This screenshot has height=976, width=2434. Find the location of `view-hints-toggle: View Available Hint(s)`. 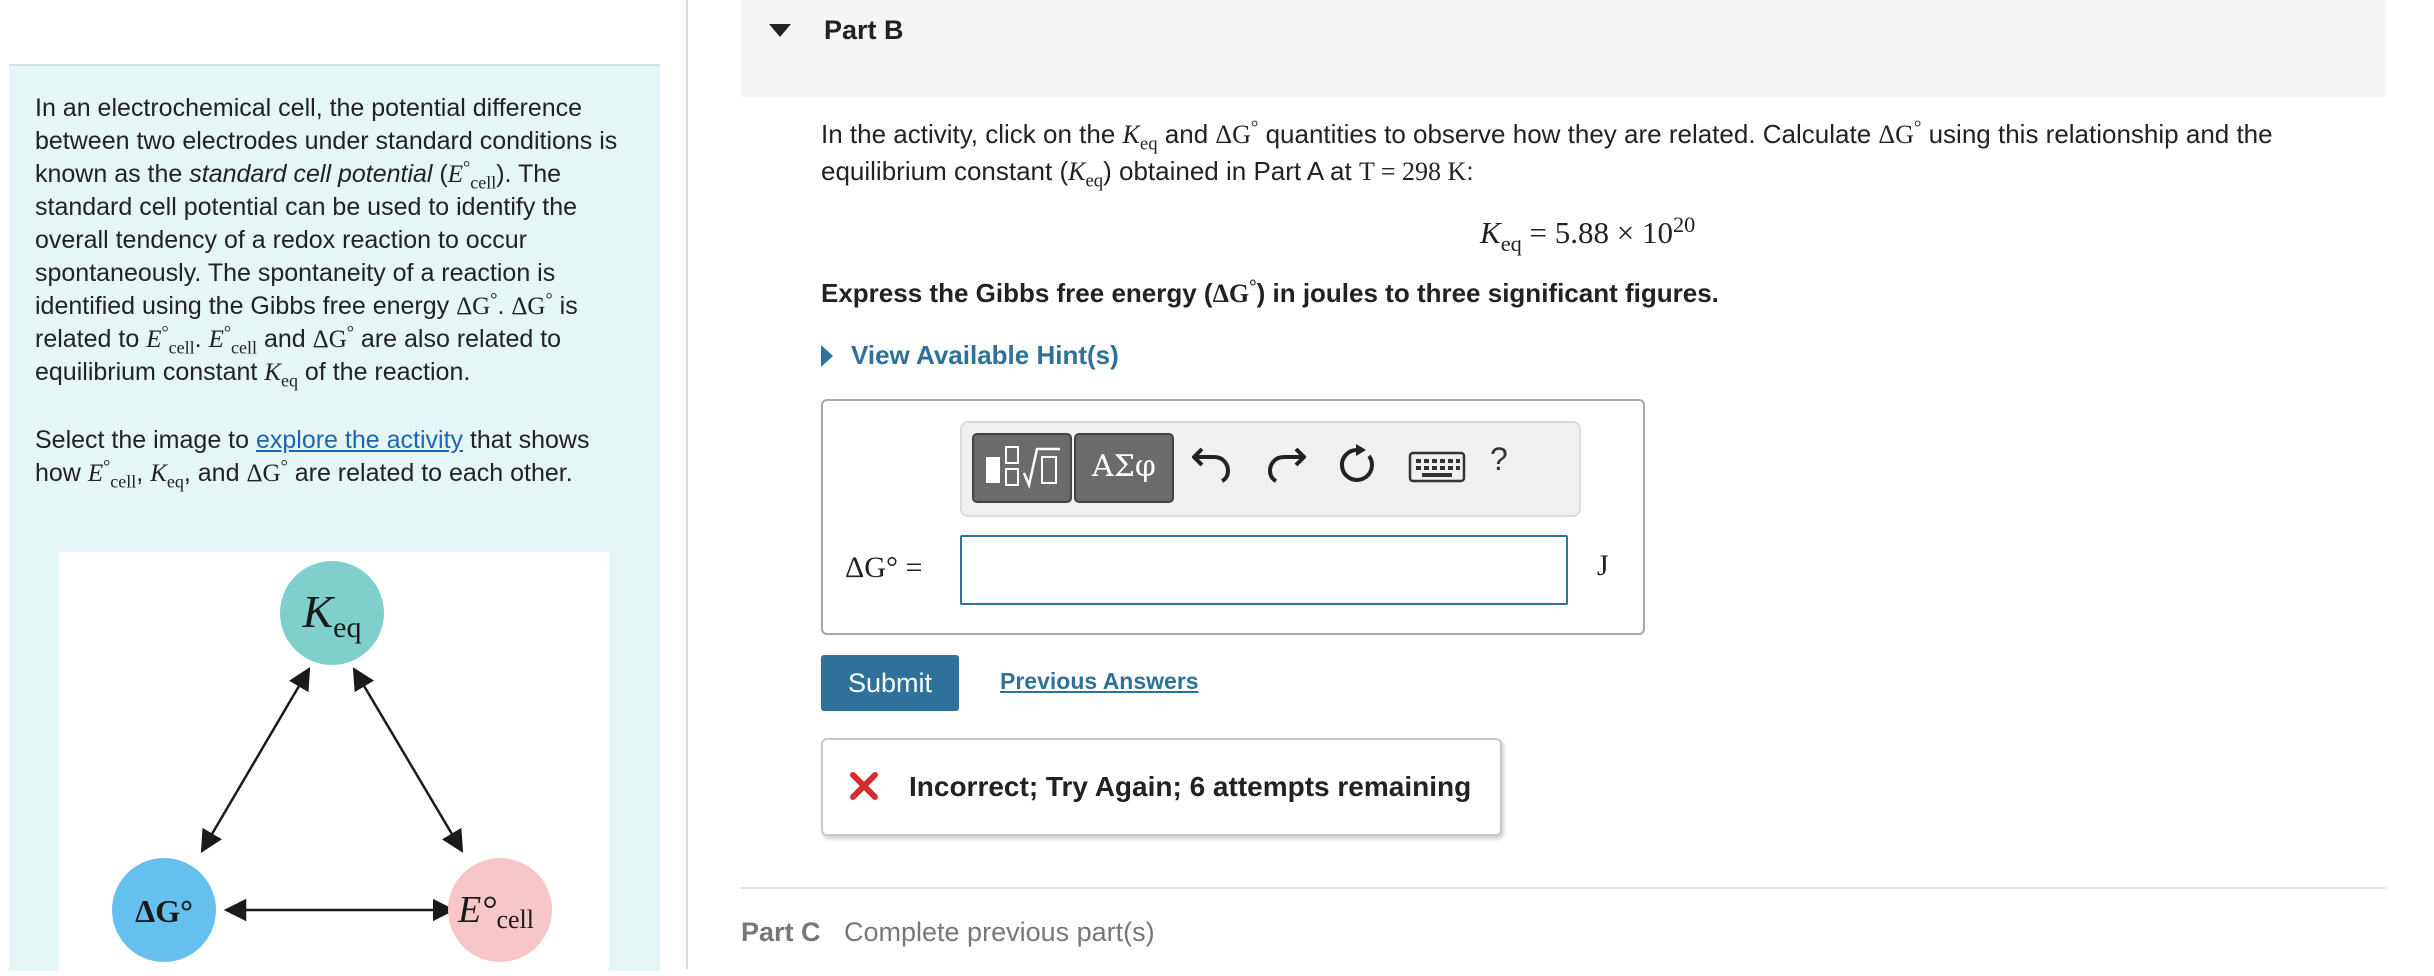

view-hints-toggle: View Available Hint(s) is located at coordinates (970, 355).